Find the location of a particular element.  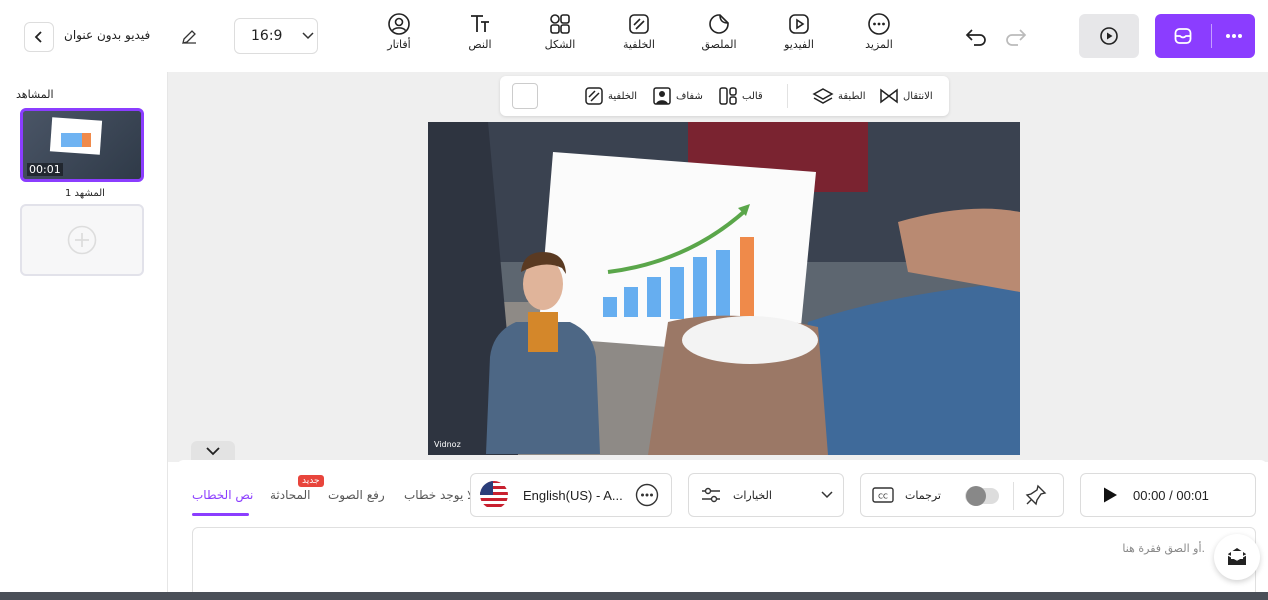

export-button is located at coordinates (1183, 36).